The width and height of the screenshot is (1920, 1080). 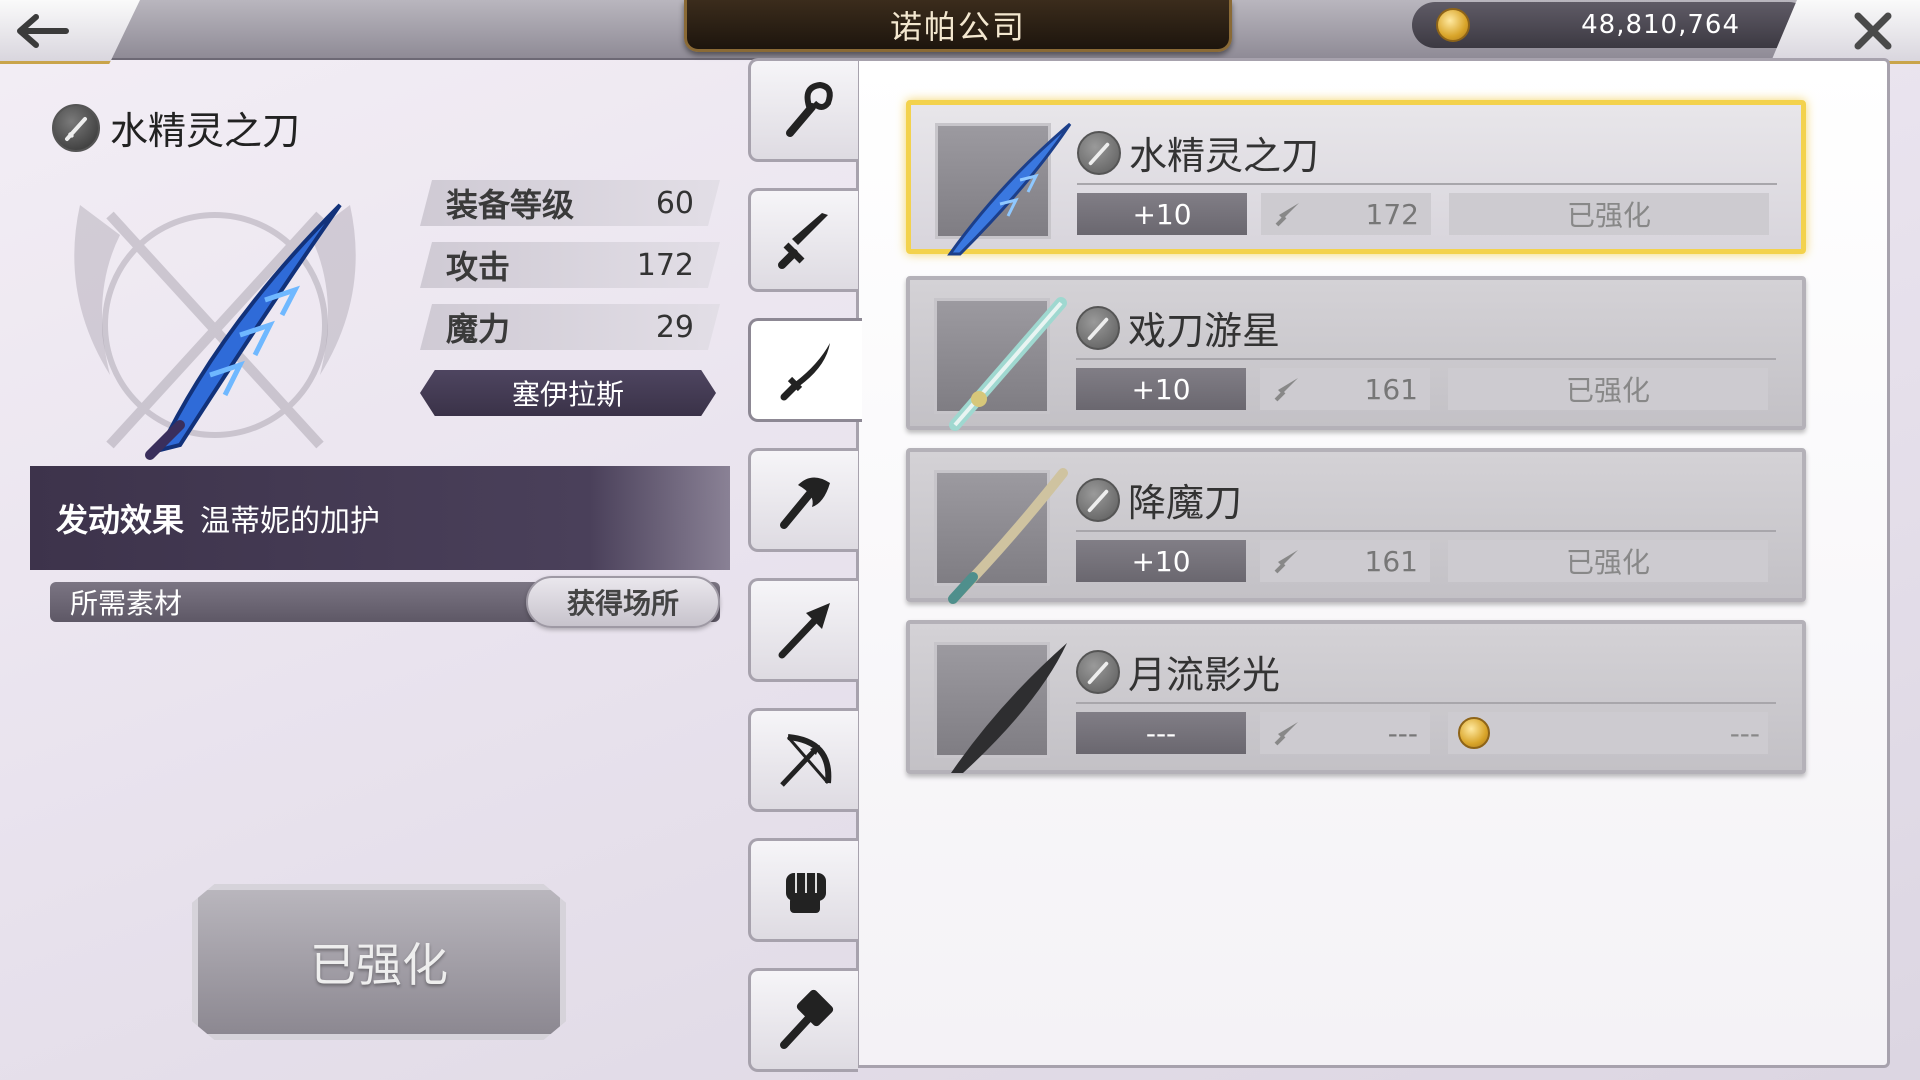 What do you see at coordinates (1356, 353) in the screenshot?
I see `weapon-card: 戏刀游星 +10 161 已强化` at bounding box center [1356, 353].